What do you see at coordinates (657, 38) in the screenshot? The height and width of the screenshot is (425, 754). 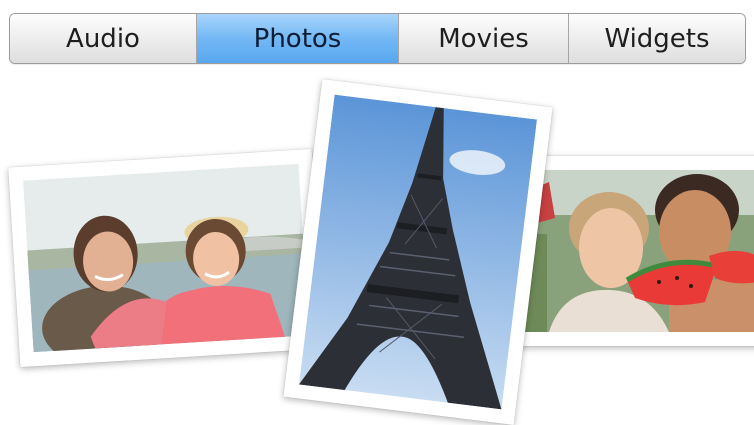 I see `tab-widgets: Widgets` at bounding box center [657, 38].